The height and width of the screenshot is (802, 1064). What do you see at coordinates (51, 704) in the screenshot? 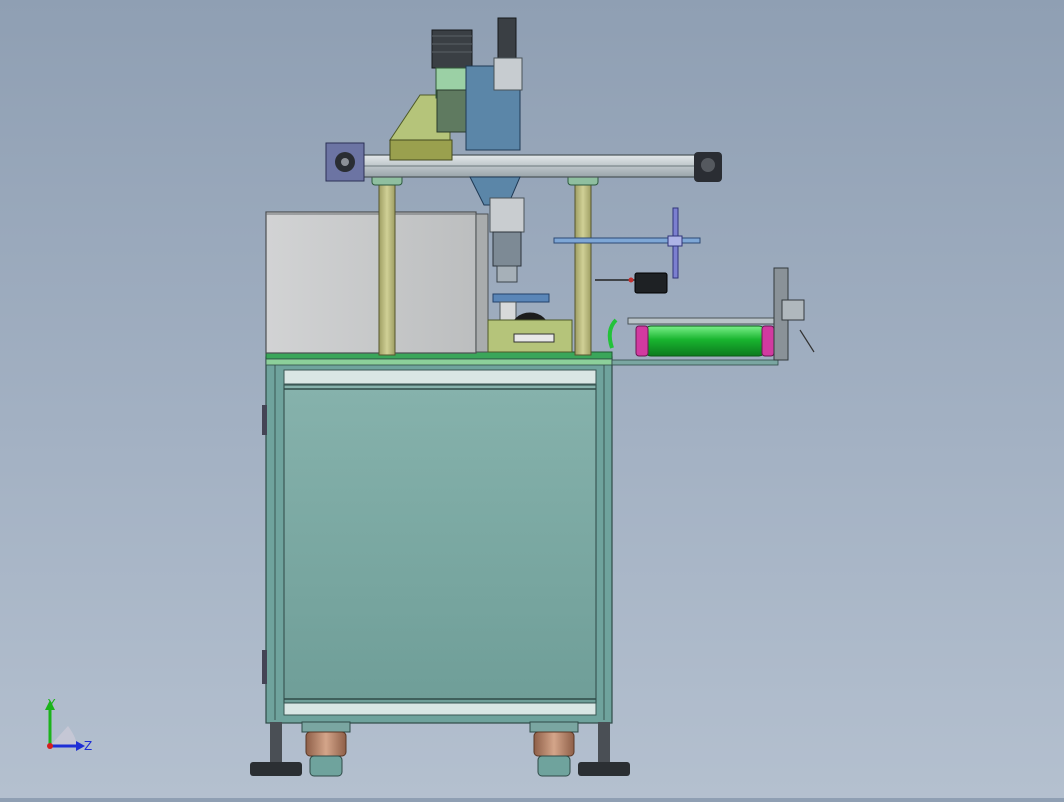
I see `y-axis-label: Y` at bounding box center [51, 704].